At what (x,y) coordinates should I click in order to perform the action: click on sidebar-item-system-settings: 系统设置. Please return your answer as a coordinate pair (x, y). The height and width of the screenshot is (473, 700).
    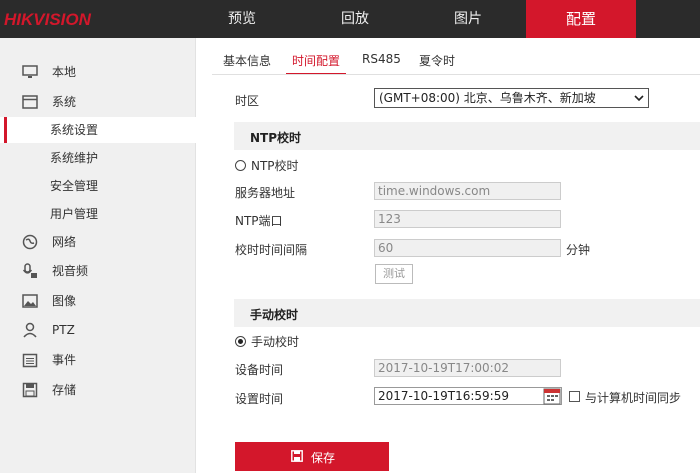
    Looking at the image, I should click on (98, 130).